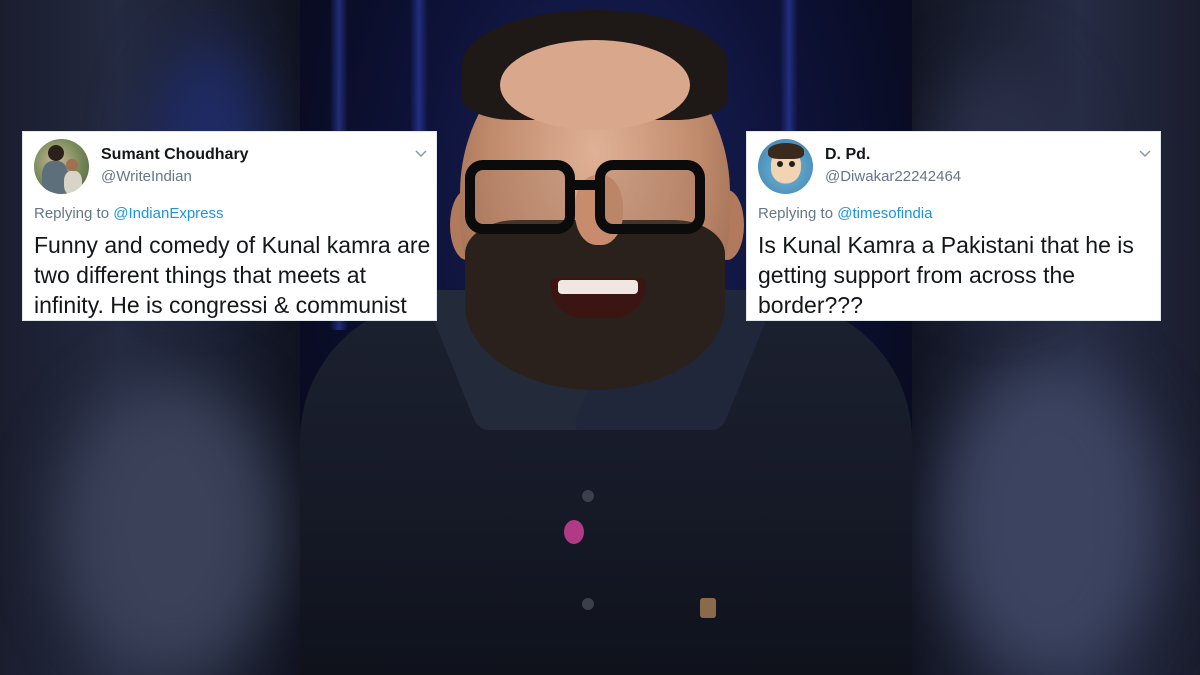 The width and height of the screenshot is (1200, 675). What do you see at coordinates (598, 287) in the screenshot?
I see `teeth` at bounding box center [598, 287].